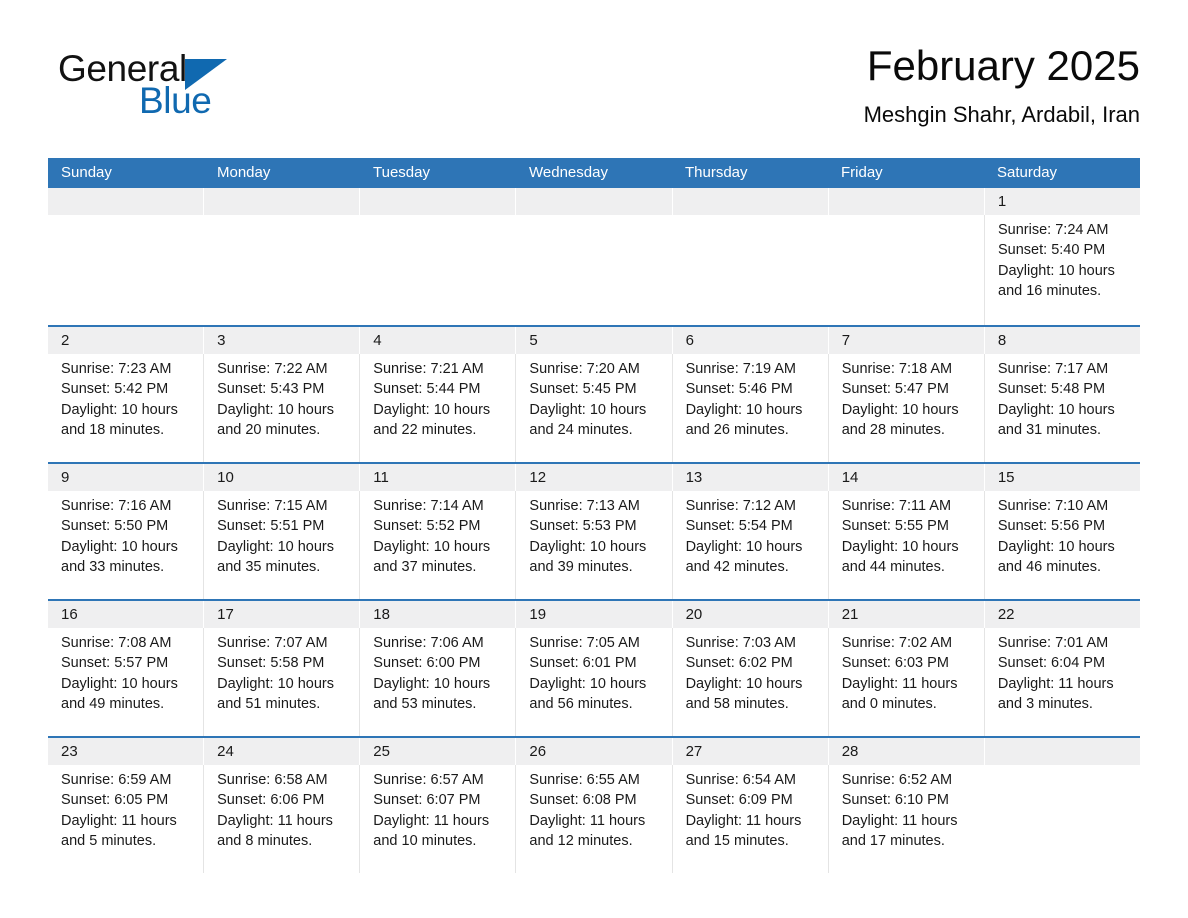  What do you see at coordinates (1052, 250) in the screenshot?
I see `sunset-text: Sunset: 5:40 PM` at bounding box center [1052, 250].